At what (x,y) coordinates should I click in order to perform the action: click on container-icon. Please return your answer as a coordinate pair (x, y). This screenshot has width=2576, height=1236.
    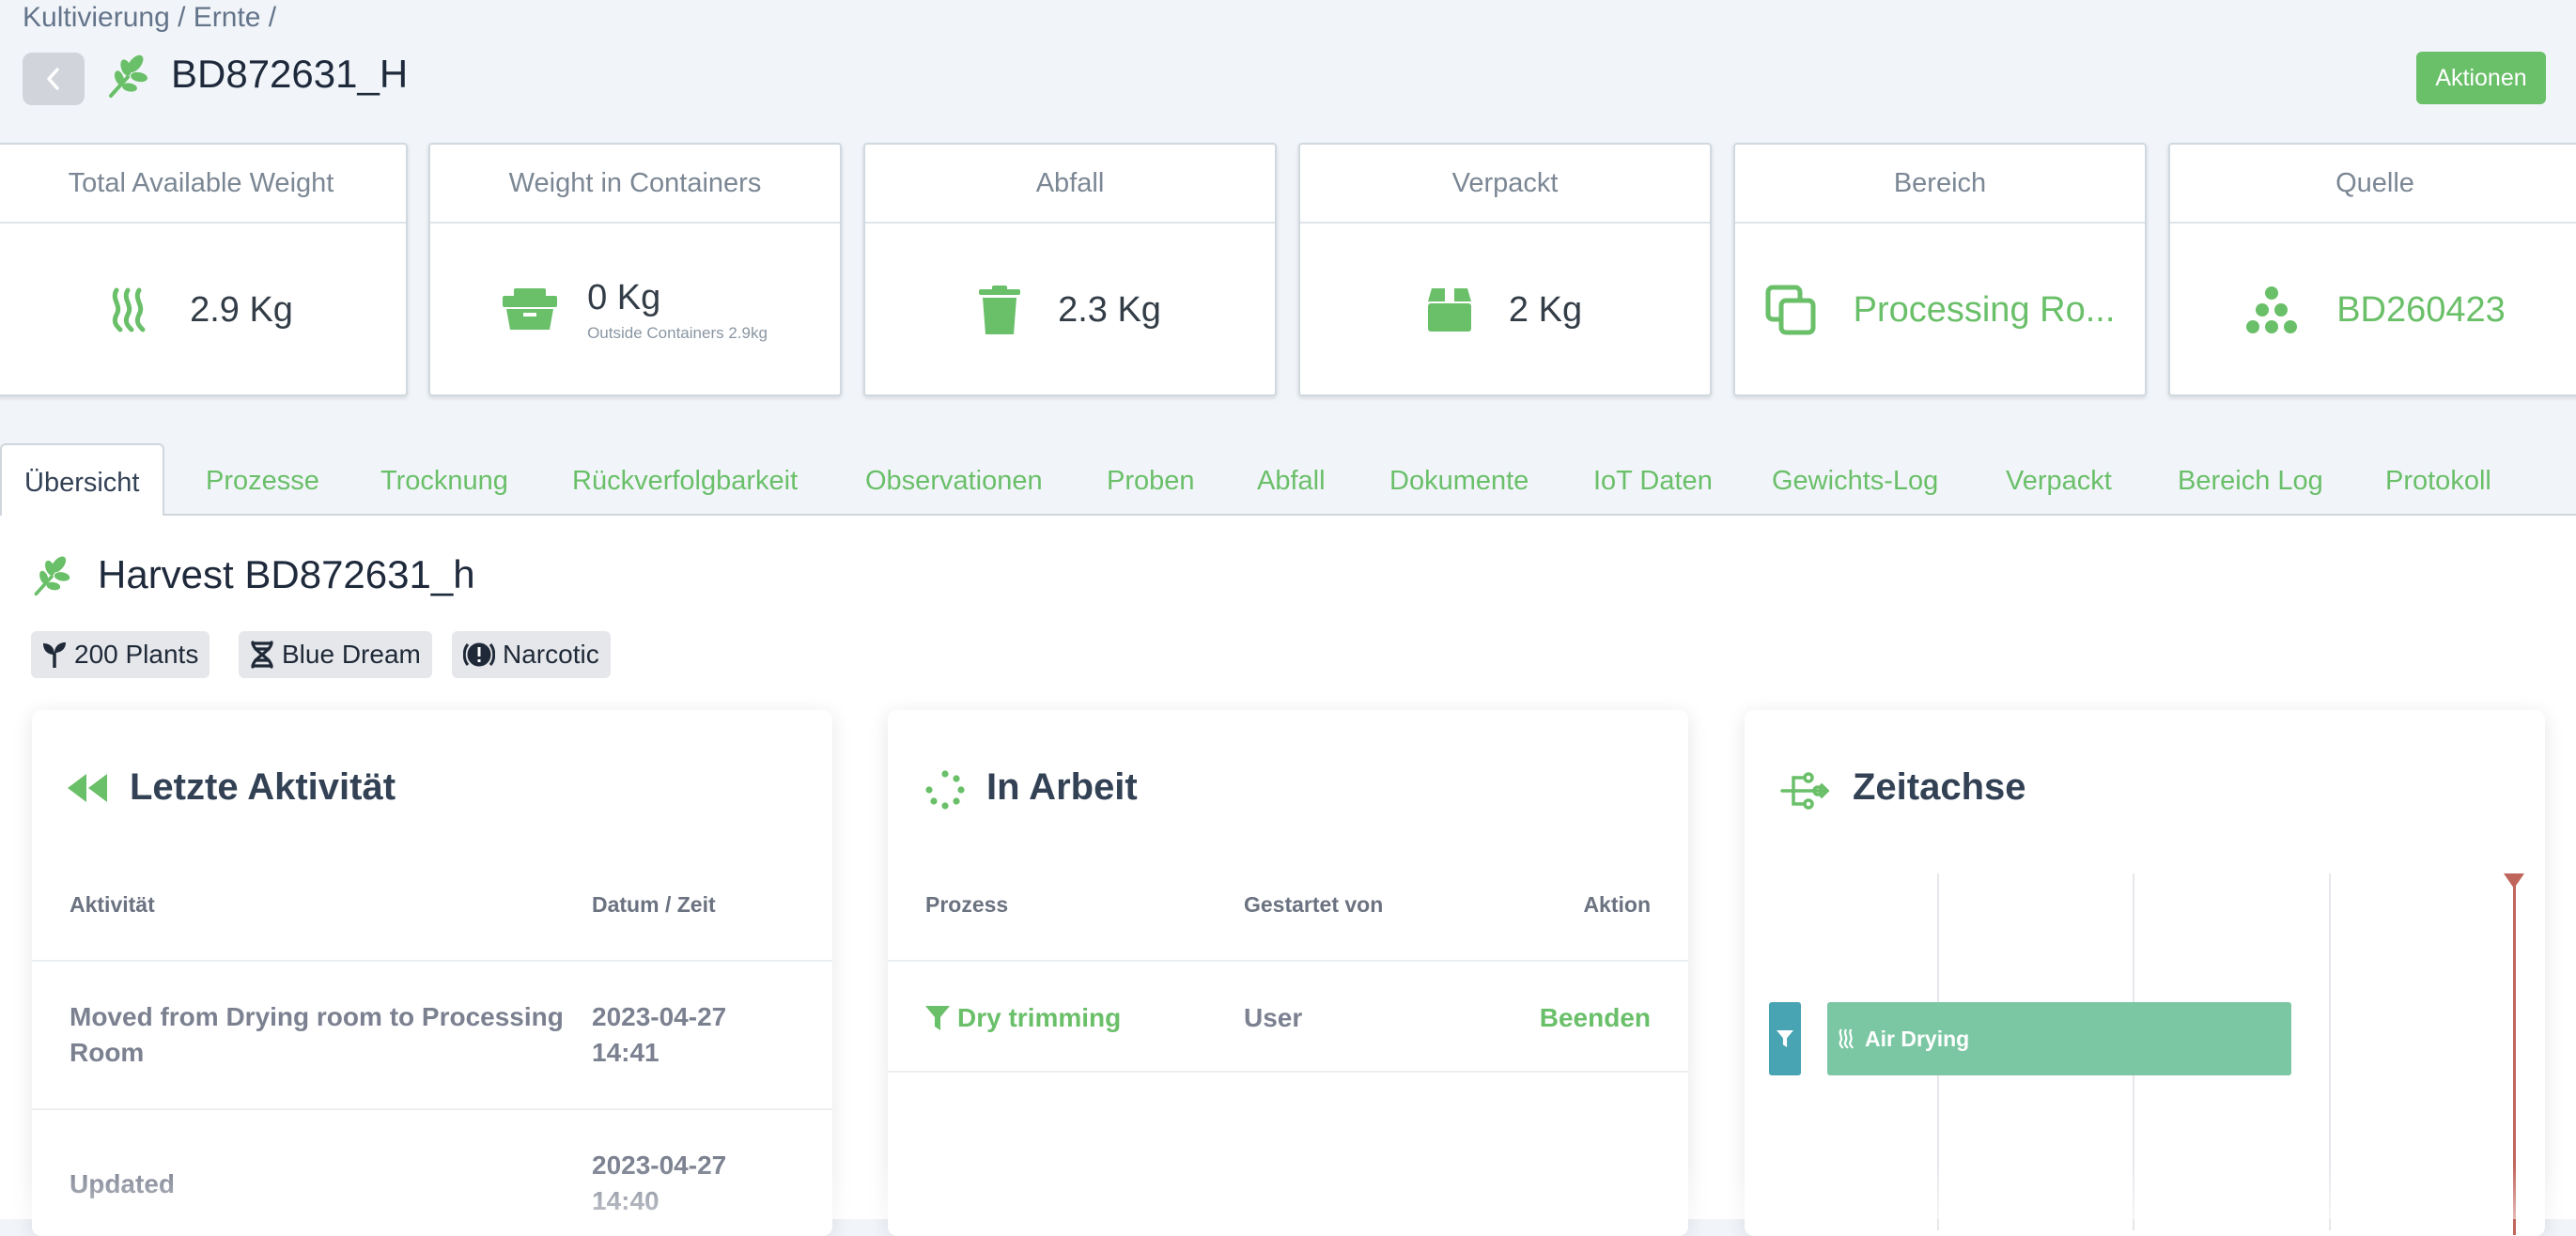
    Looking at the image, I should click on (530, 309).